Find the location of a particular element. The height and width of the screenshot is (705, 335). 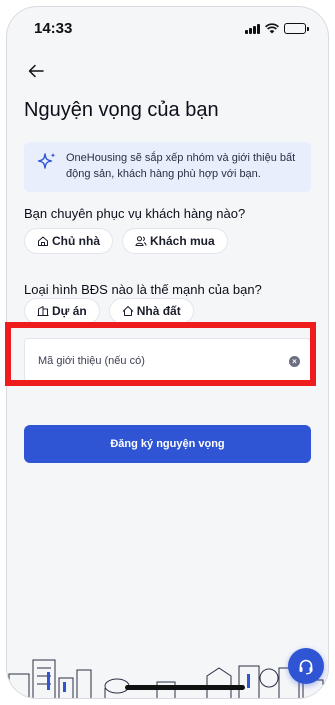

option-khach-mua: Khách mua is located at coordinates (175, 241).